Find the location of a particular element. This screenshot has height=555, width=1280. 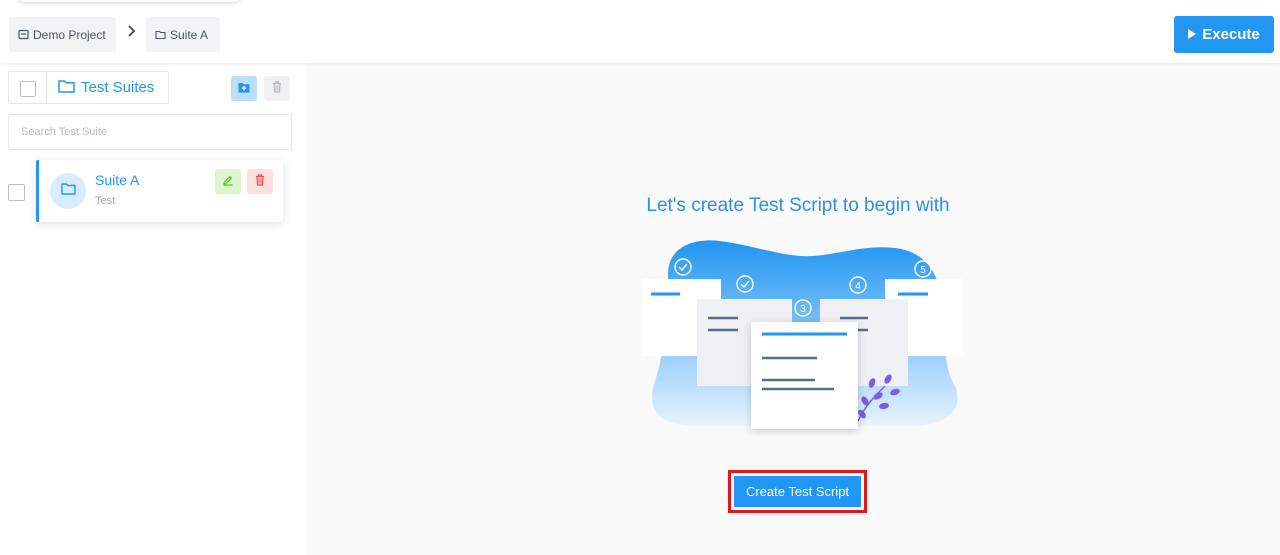

top-bar: Demo Project Suite A Execute is located at coordinates (640, 31).